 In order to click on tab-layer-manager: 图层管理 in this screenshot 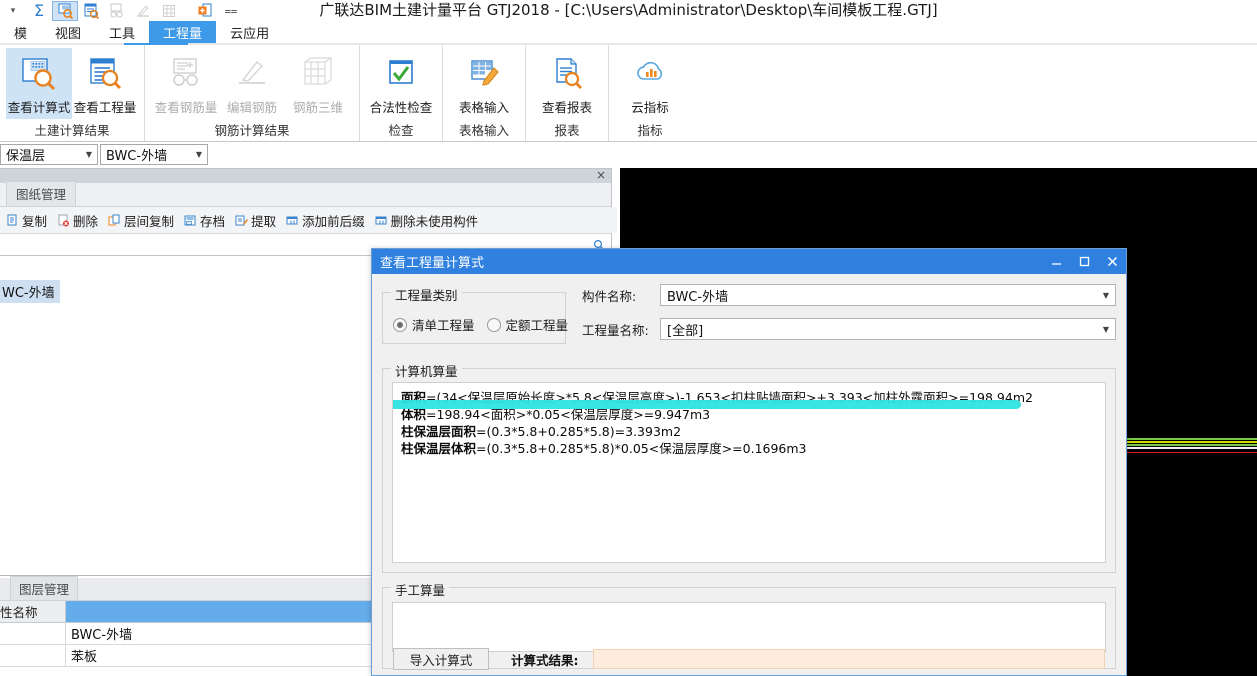, I will do `click(44, 588)`.